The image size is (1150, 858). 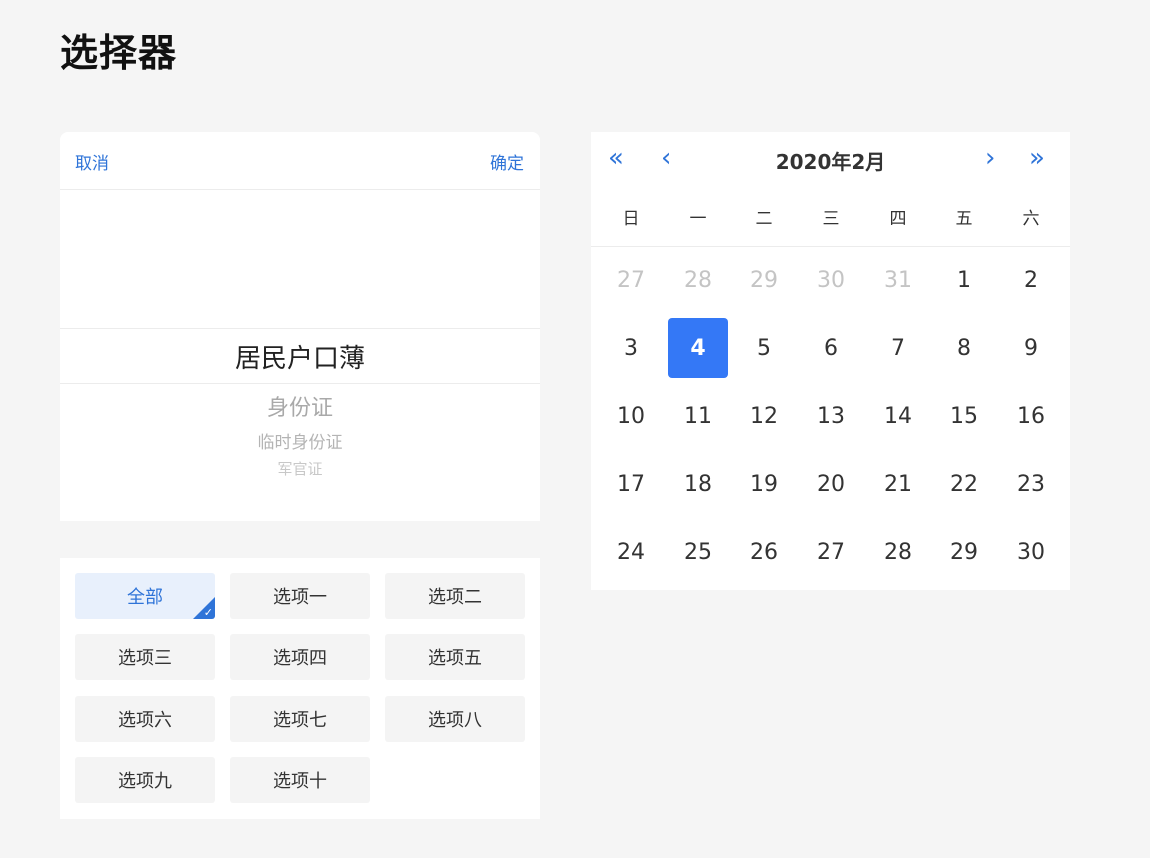 What do you see at coordinates (698, 348) in the screenshot?
I see `calendar-day: 4` at bounding box center [698, 348].